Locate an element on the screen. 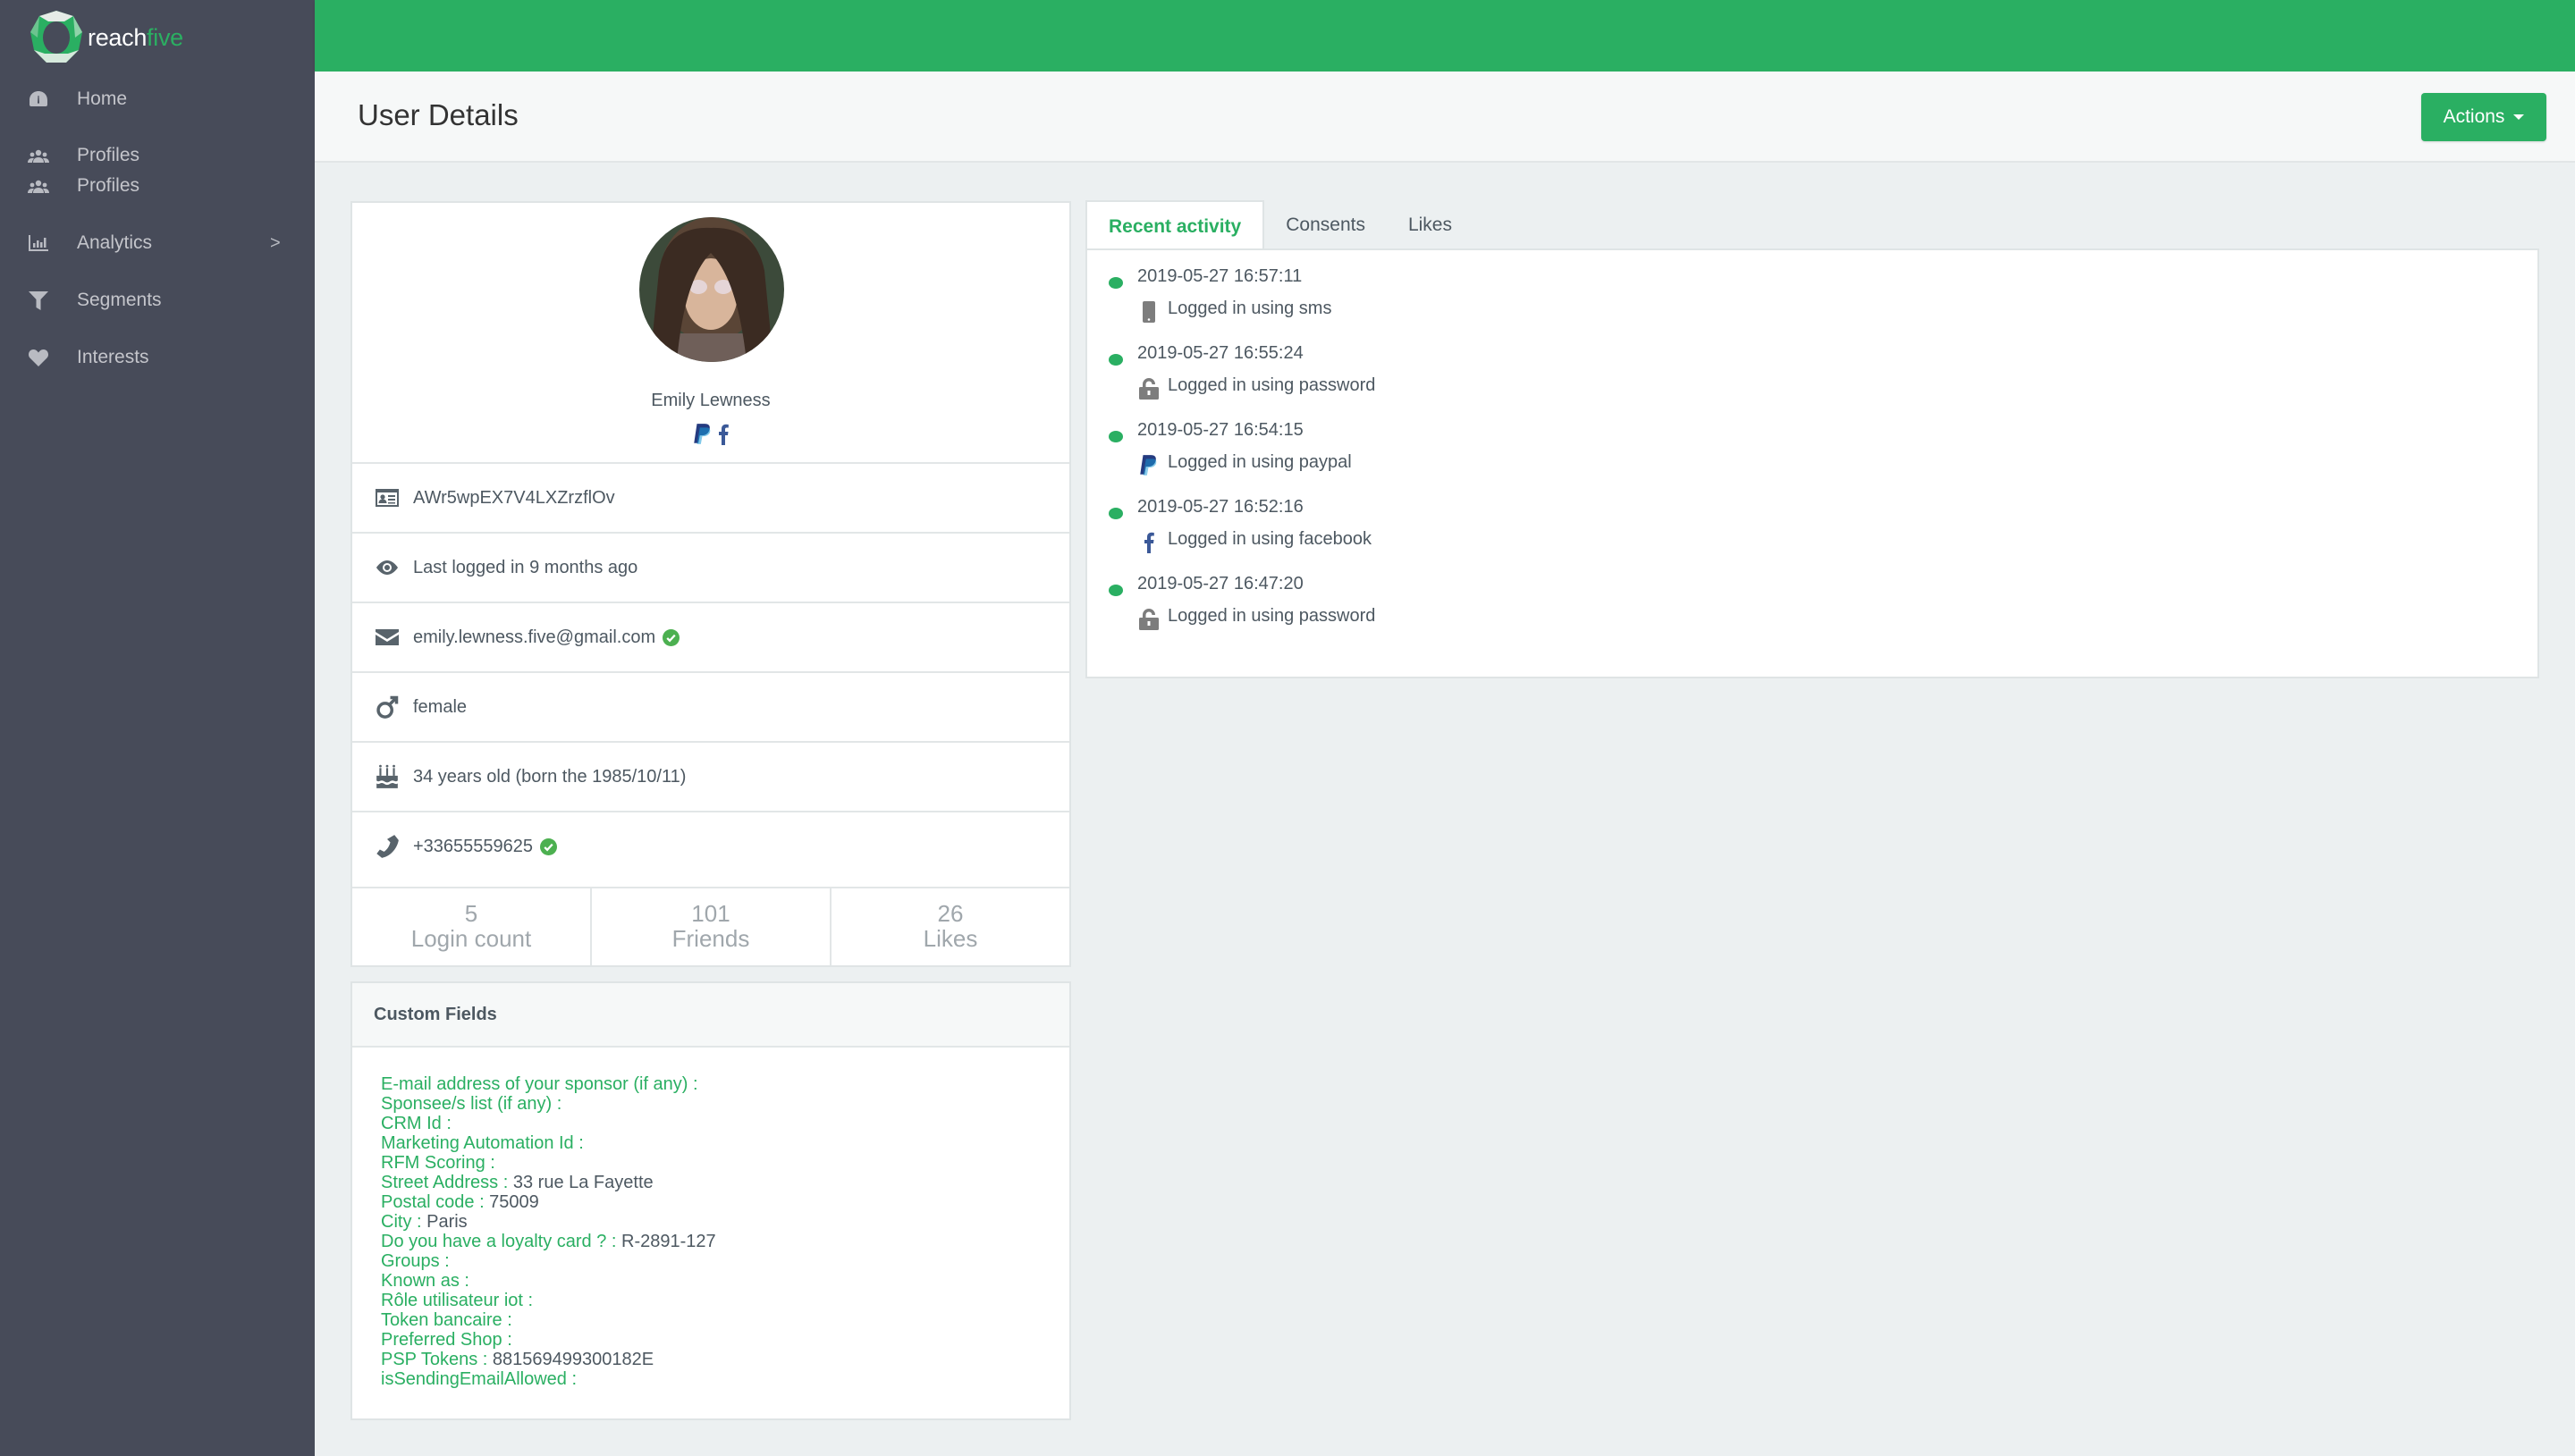  custom-field-row: Preferred Shop : is located at coordinates (725, 1340).